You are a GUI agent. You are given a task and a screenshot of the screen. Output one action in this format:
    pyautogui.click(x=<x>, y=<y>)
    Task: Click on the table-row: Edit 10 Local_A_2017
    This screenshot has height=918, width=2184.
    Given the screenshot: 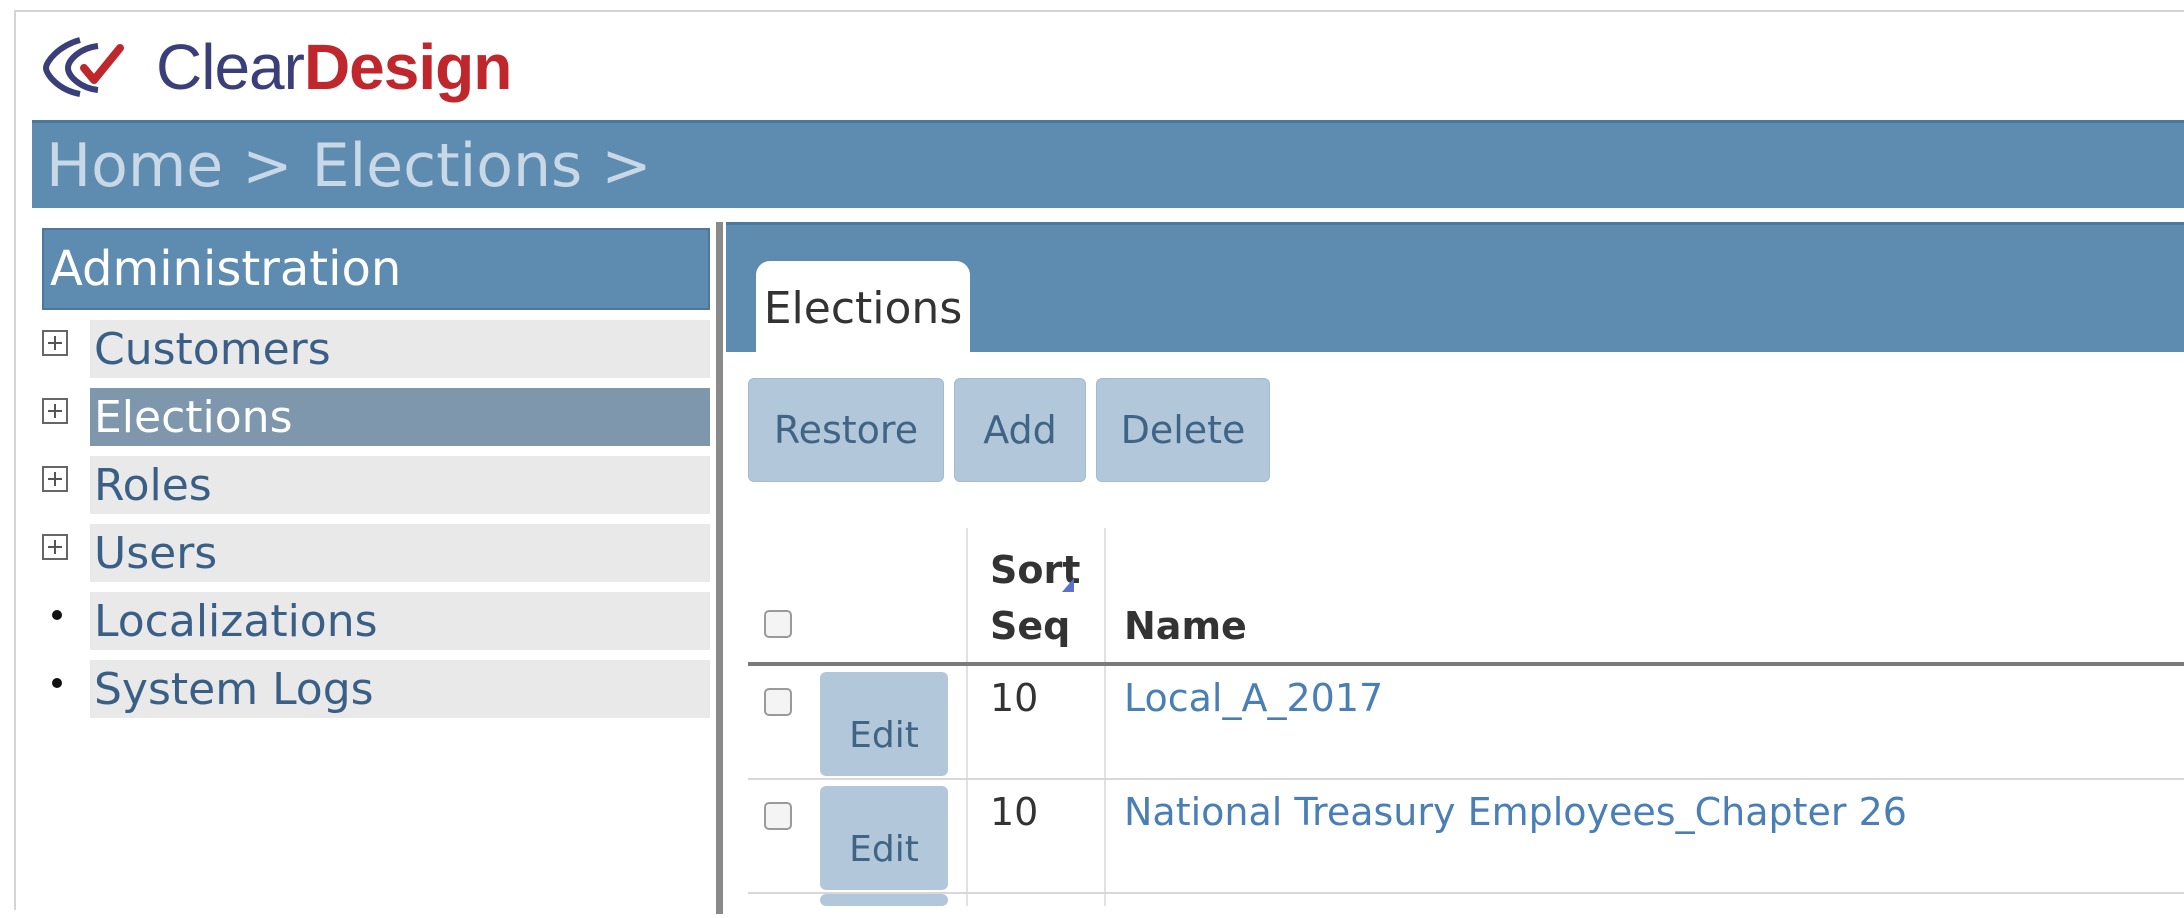 What is the action you would take?
    pyautogui.click(x=1466, y=723)
    